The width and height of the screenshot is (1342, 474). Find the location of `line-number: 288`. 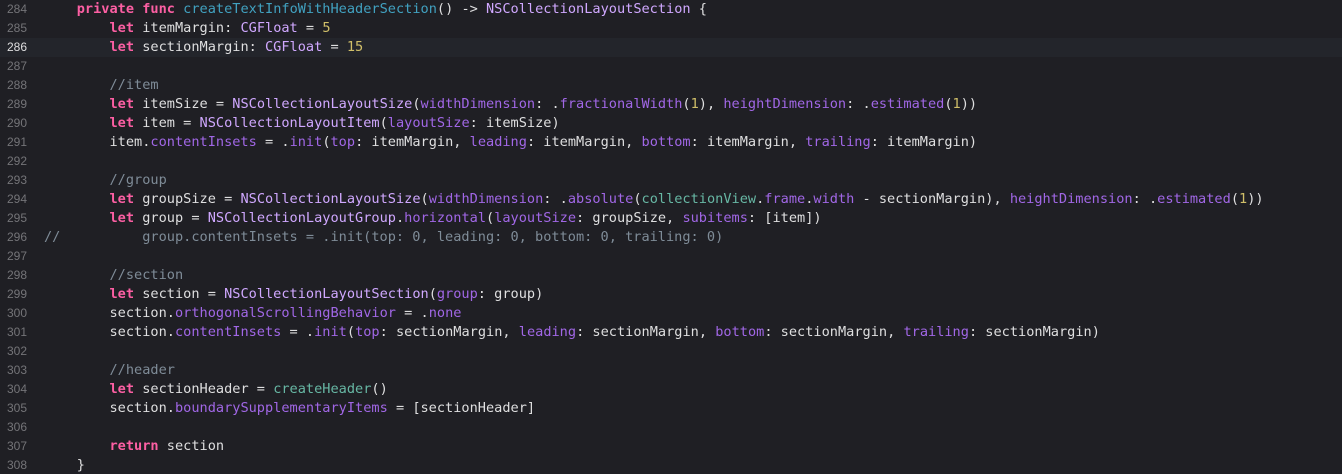

line-number: 288 is located at coordinates (16, 85).